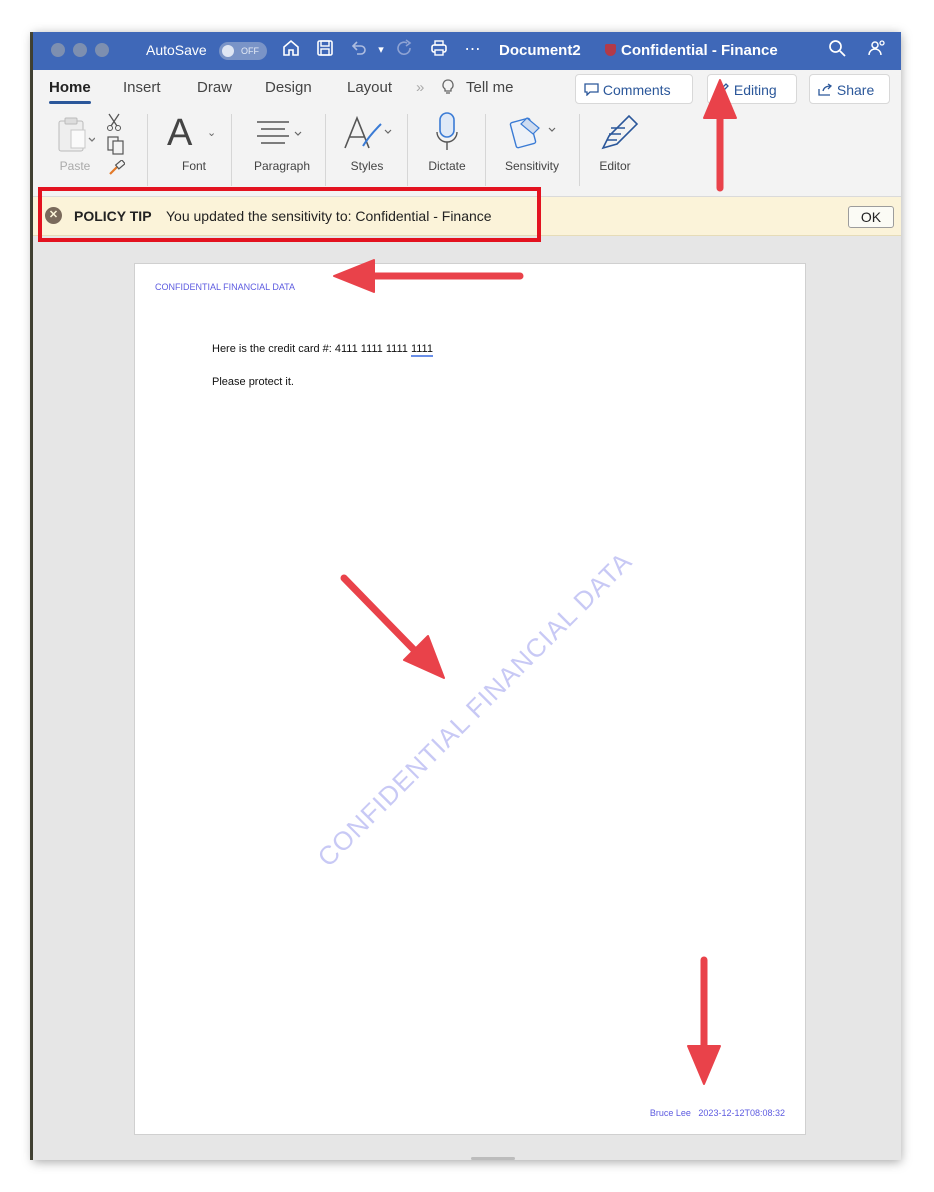 The height and width of the screenshot is (1192, 934). Describe the element at coordinates (704, 1065) in the screenshot. I see `annotation-arrowhead-down` at that location.